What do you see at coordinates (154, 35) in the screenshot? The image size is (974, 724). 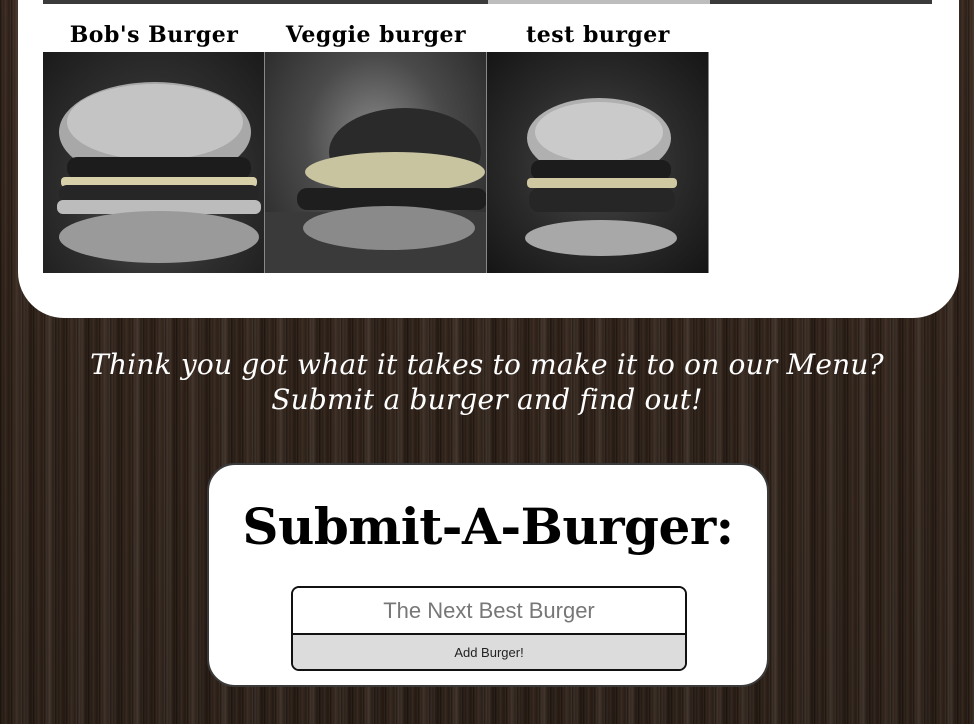 I see `burger-name: Bob's Burger` at bounding box center [154, 35].